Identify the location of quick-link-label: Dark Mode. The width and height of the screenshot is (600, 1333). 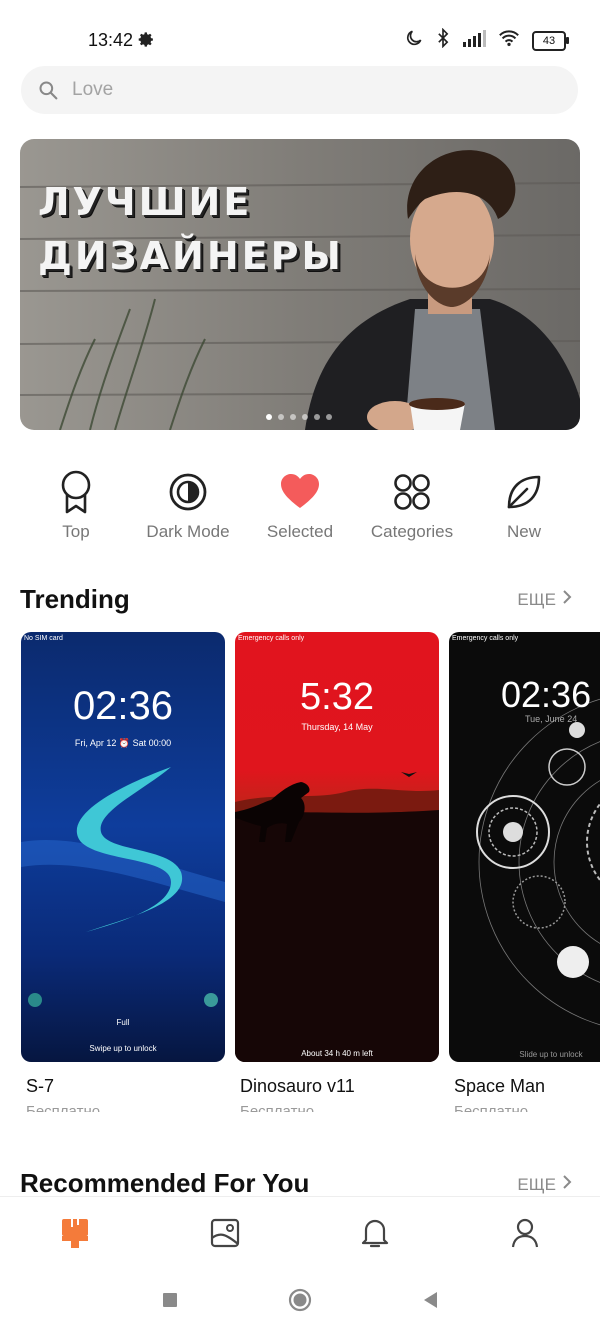
(188, 531).